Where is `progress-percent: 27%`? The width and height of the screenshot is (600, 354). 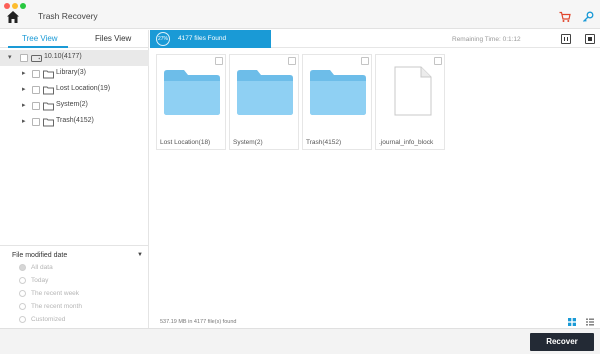
progress-percent: 27% is located at coordinates (163, 39).